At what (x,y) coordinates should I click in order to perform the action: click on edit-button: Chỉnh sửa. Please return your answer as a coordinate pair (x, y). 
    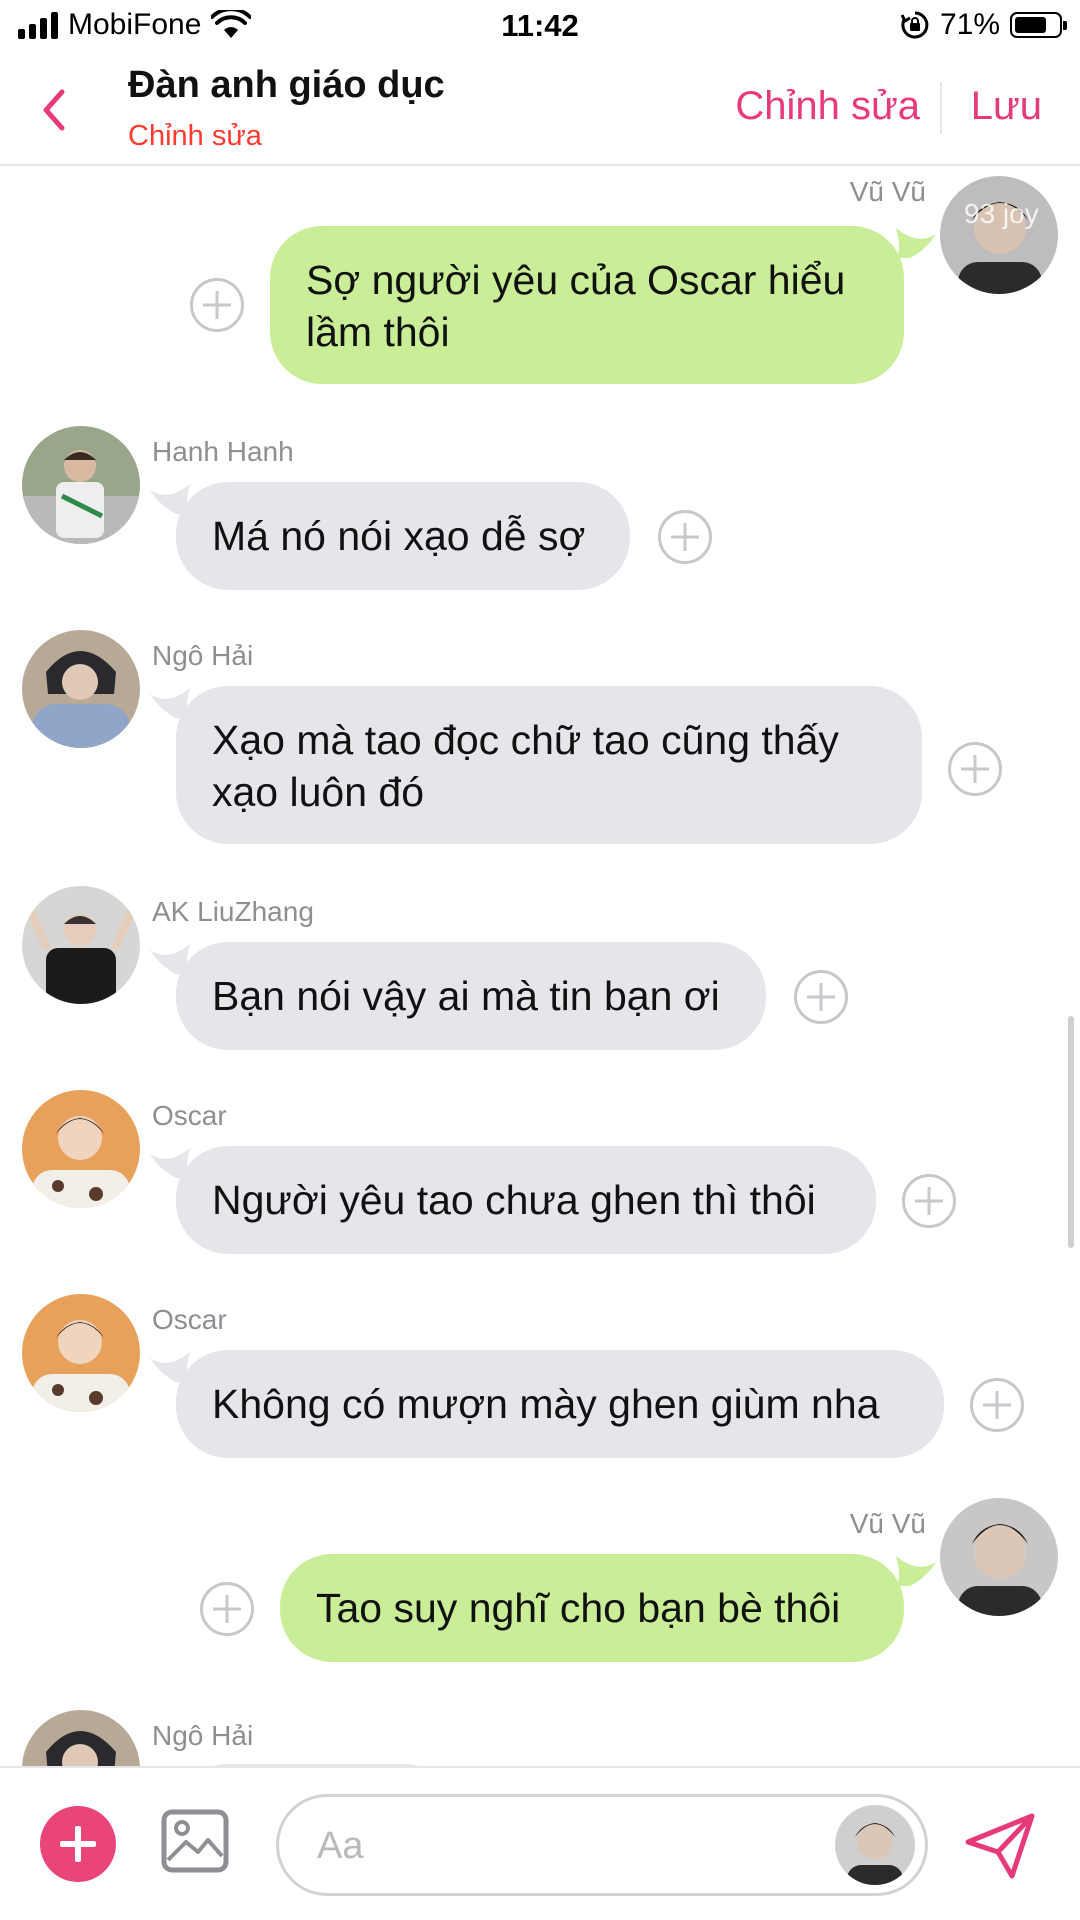
    Looking at the image, I should click on (827, 106).